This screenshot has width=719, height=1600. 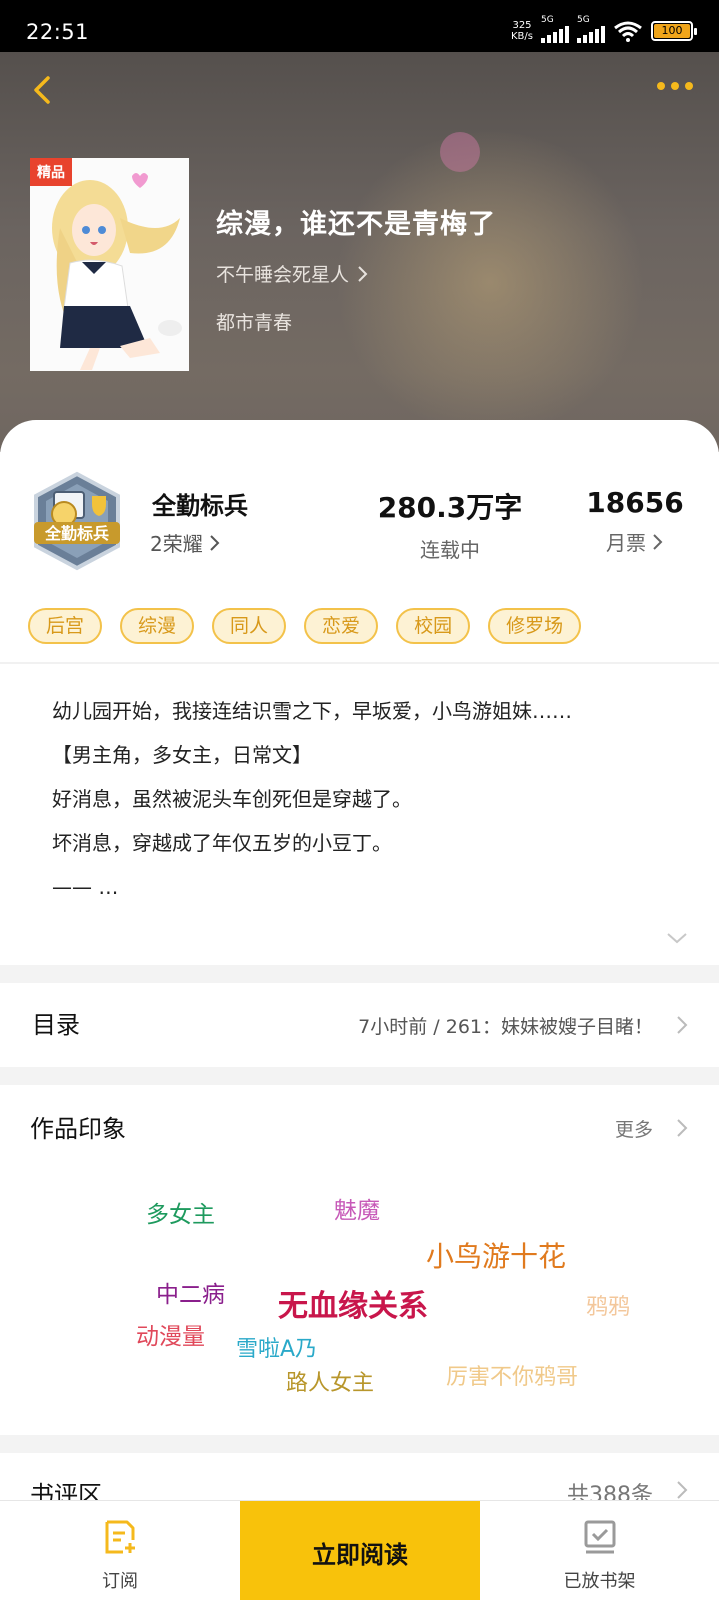 I want to click on tag-list: 后宫 综漫 同人 恋爱 校园 修罗场, so click(x=305, y=626).